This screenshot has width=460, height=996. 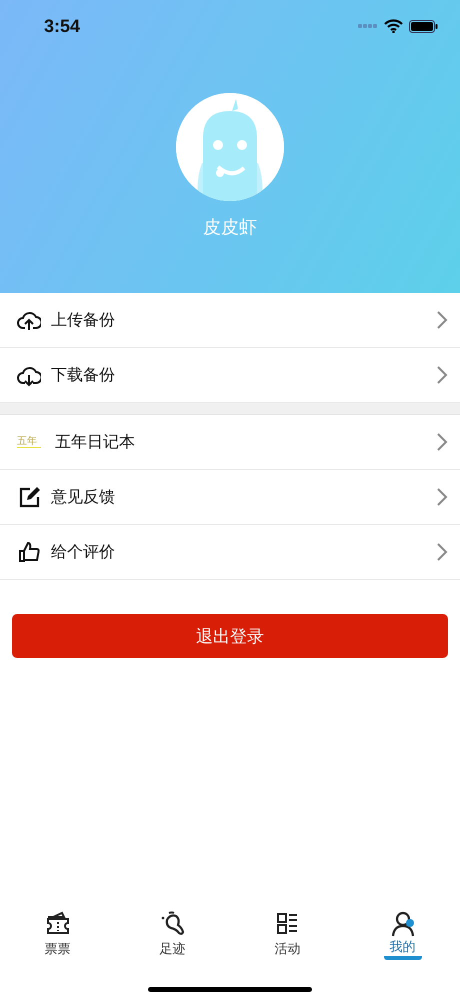 I want to click on status-time: 3:54, so click(x=62, y=26).